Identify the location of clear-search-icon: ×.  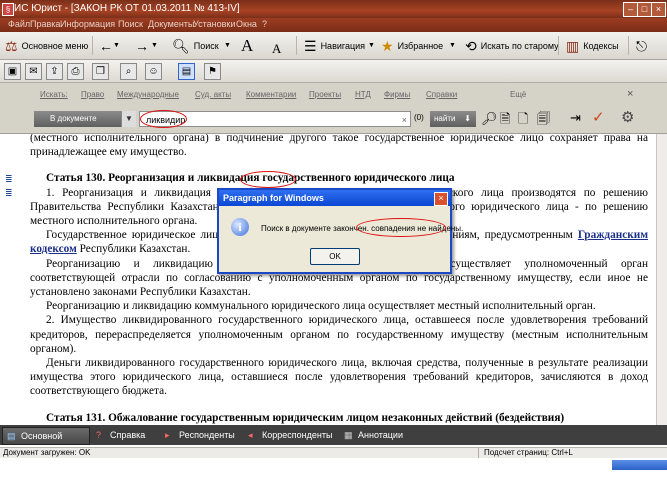
(404, 120).